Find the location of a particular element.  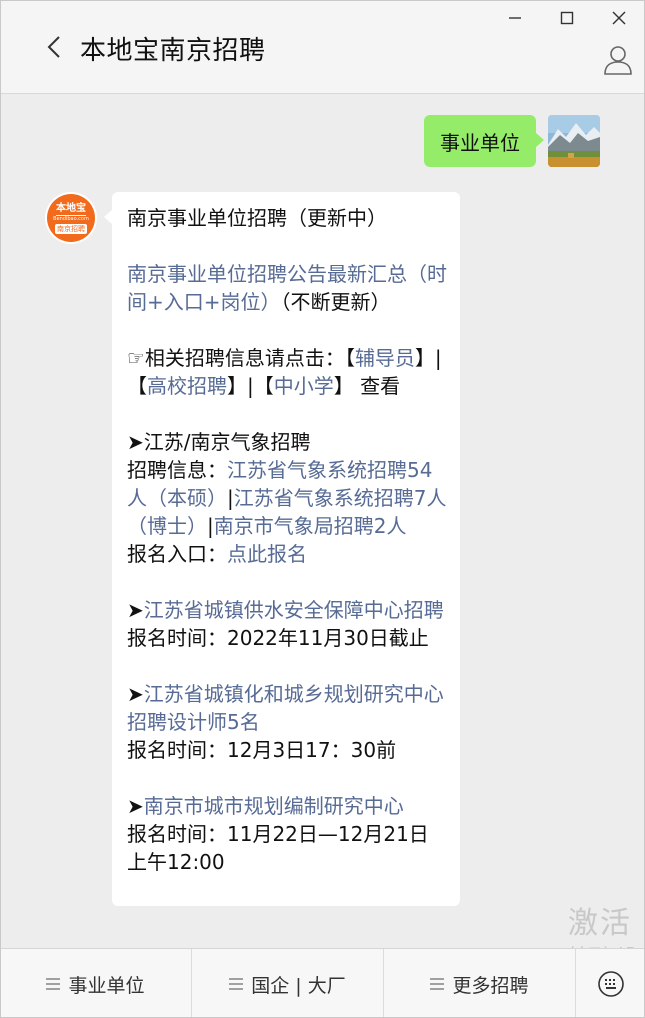

deadline-text: 报名时间：11月22日—12月21日上午12:00 is located at coordinates (278, 848).